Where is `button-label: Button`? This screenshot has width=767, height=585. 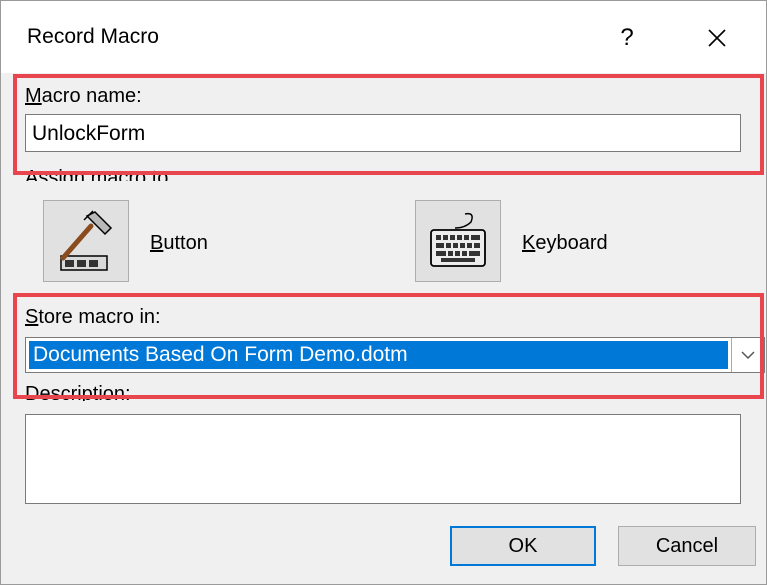 button-label: Button is located at coordinates (179, 243).